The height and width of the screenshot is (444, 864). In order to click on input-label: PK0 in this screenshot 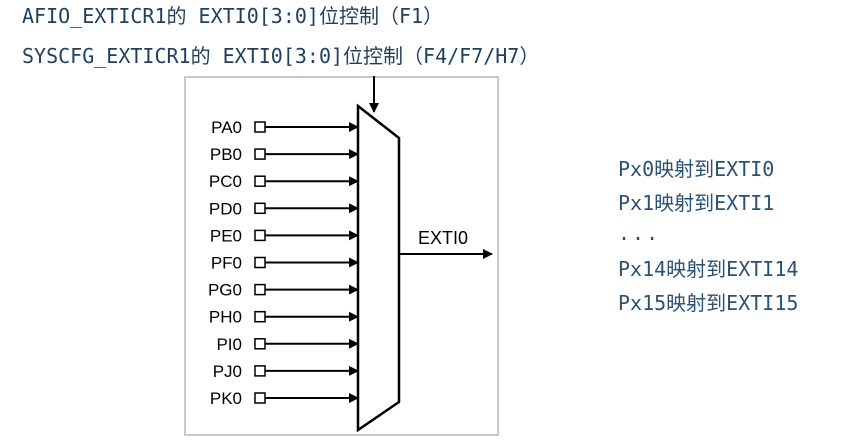, I will do `click(226, 398)`.